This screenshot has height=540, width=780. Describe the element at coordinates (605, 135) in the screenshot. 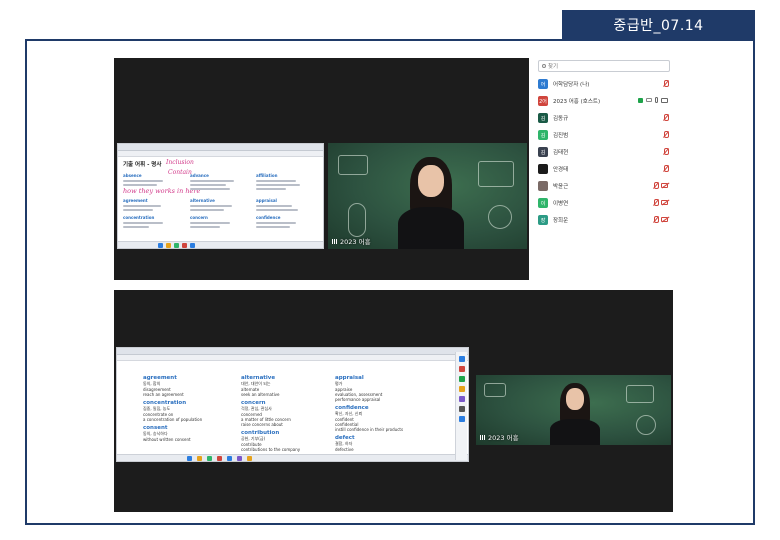

I see `participant-row: 김 김진범` at that location.